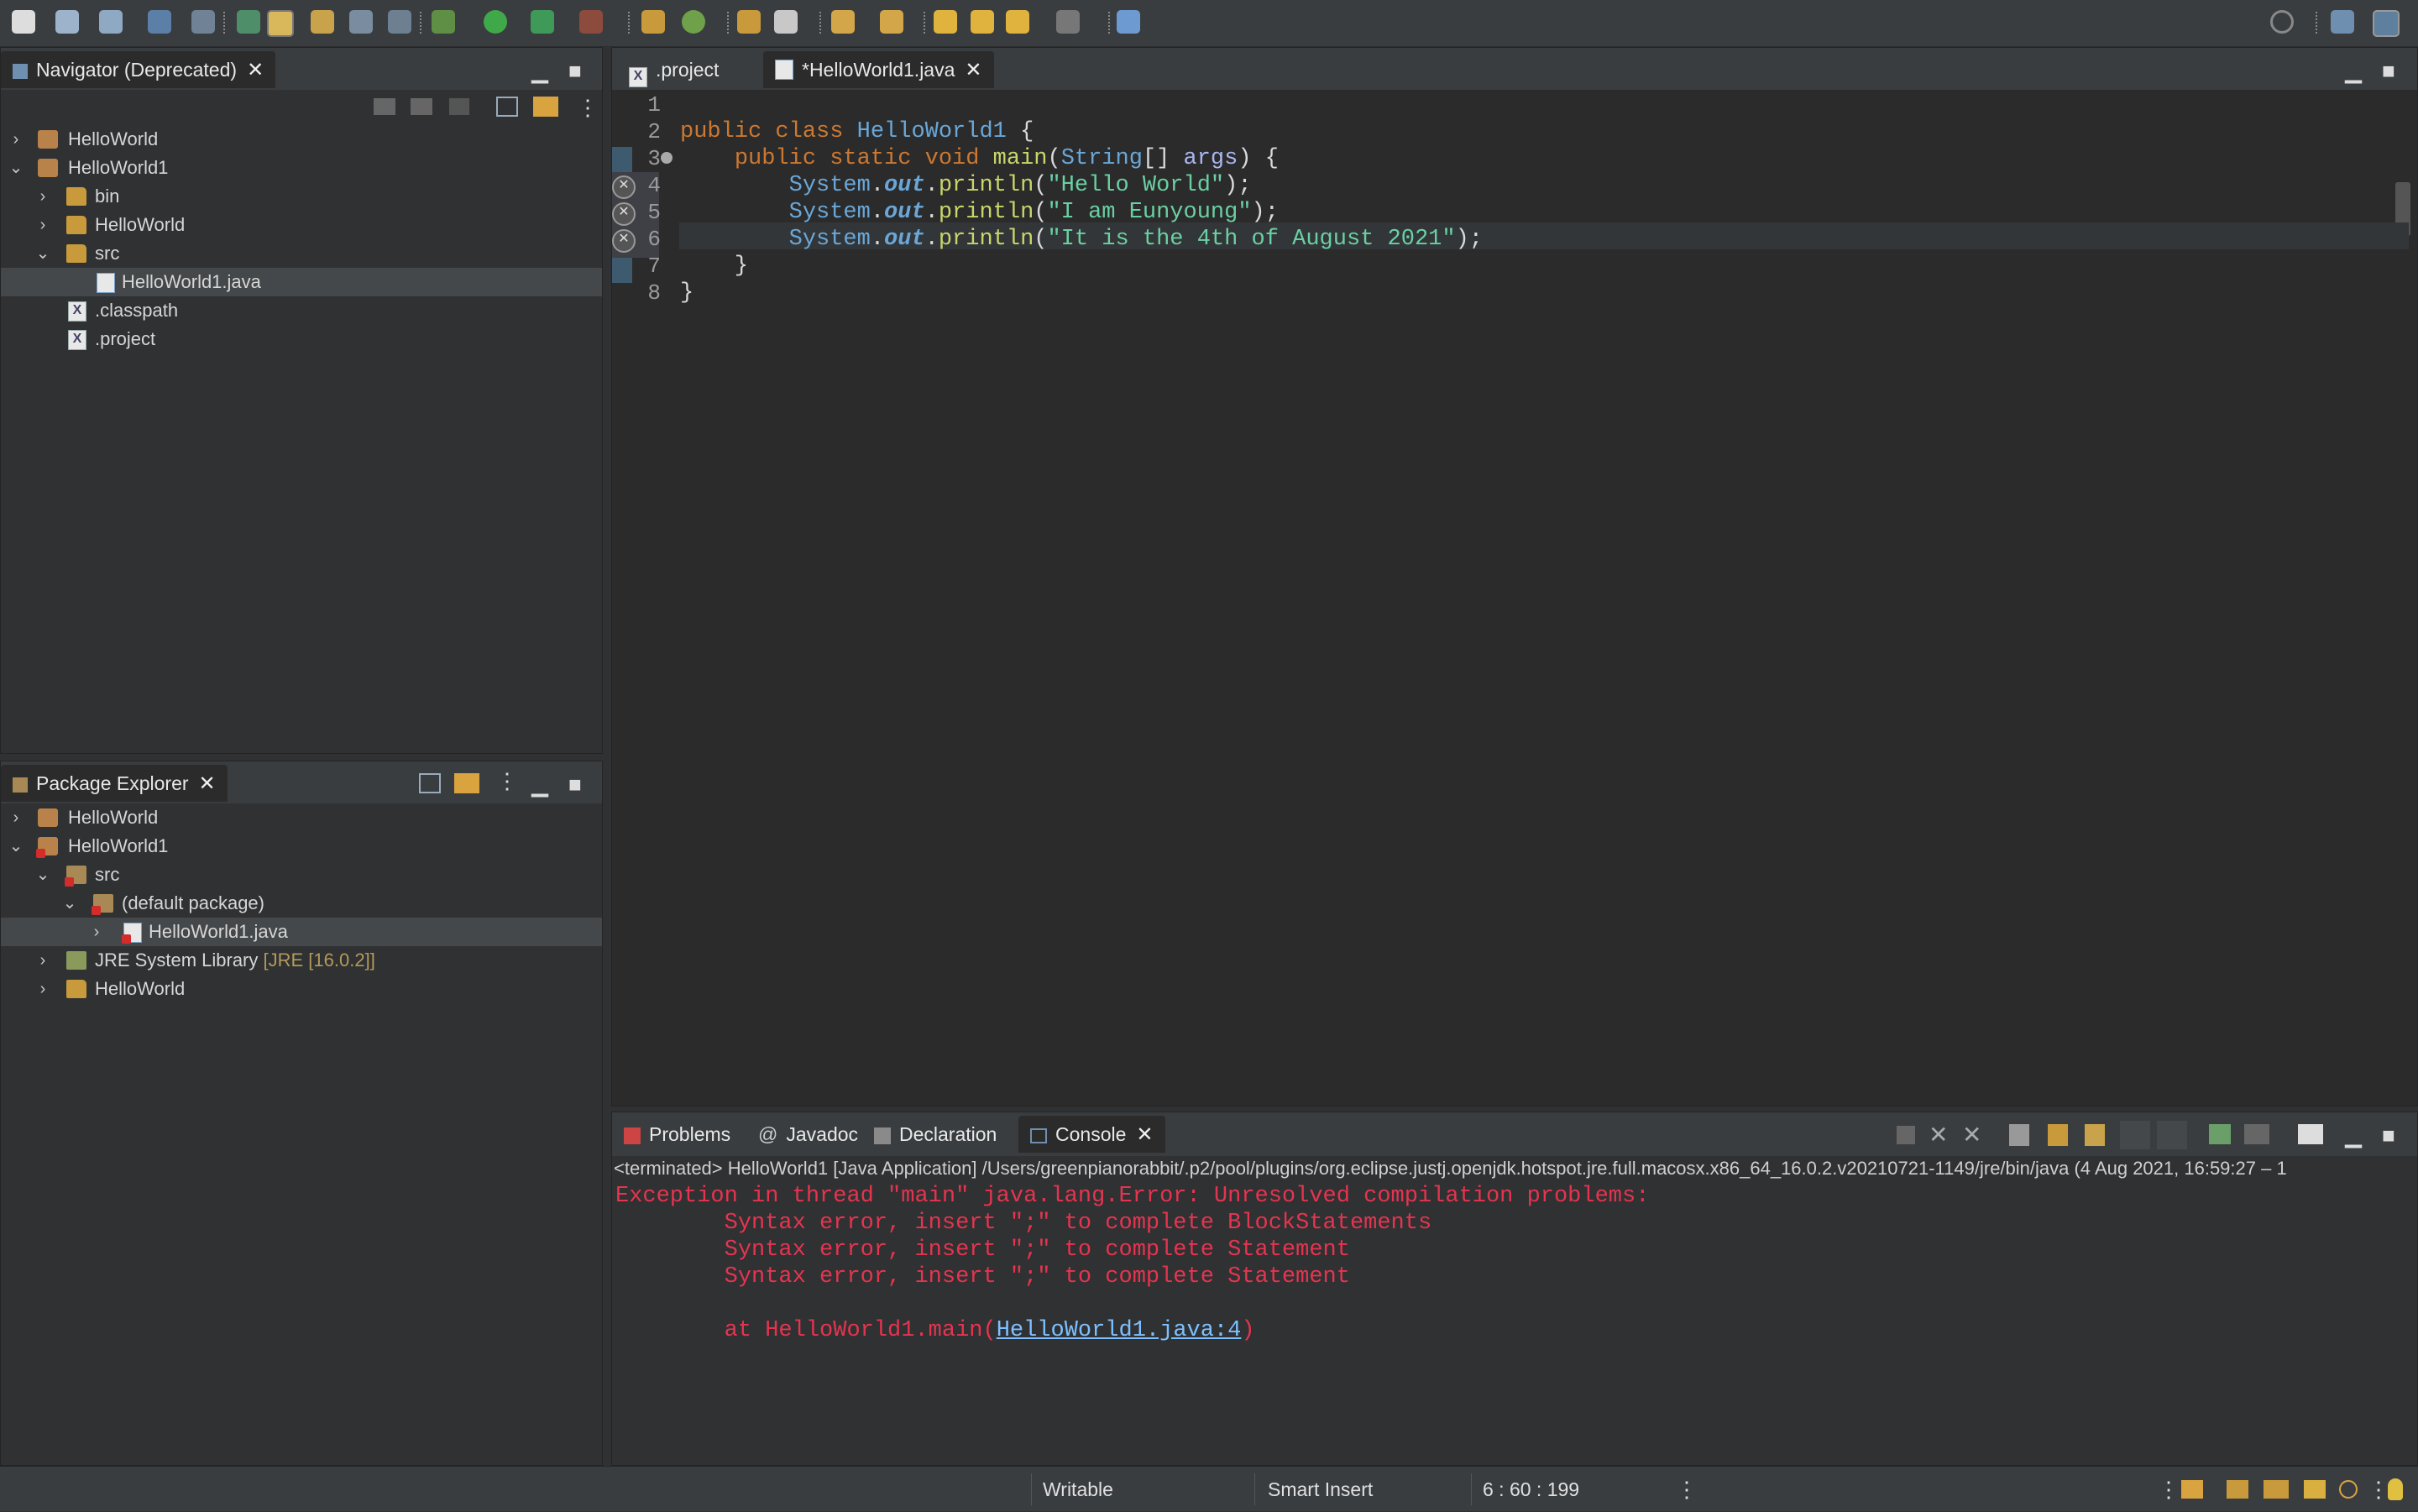  What do you see at coordinates (248, 22) in the screenshot?
I see `java-icon` at bounding box center [248, 22].